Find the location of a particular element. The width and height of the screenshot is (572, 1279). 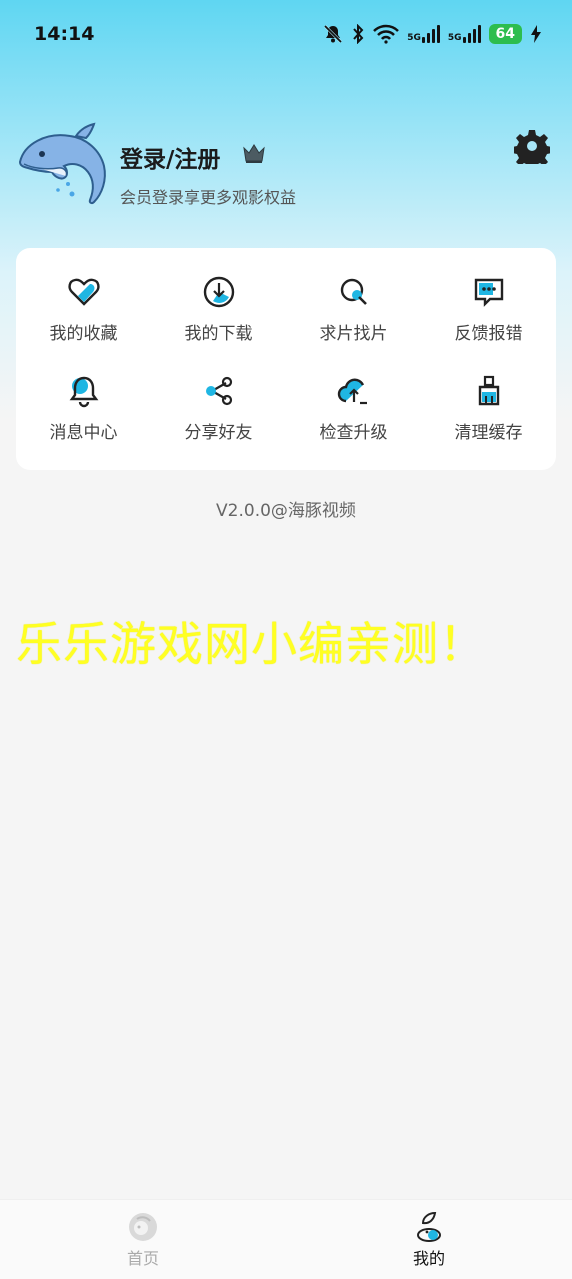

charging-icon is located at coordinates (536, 34).